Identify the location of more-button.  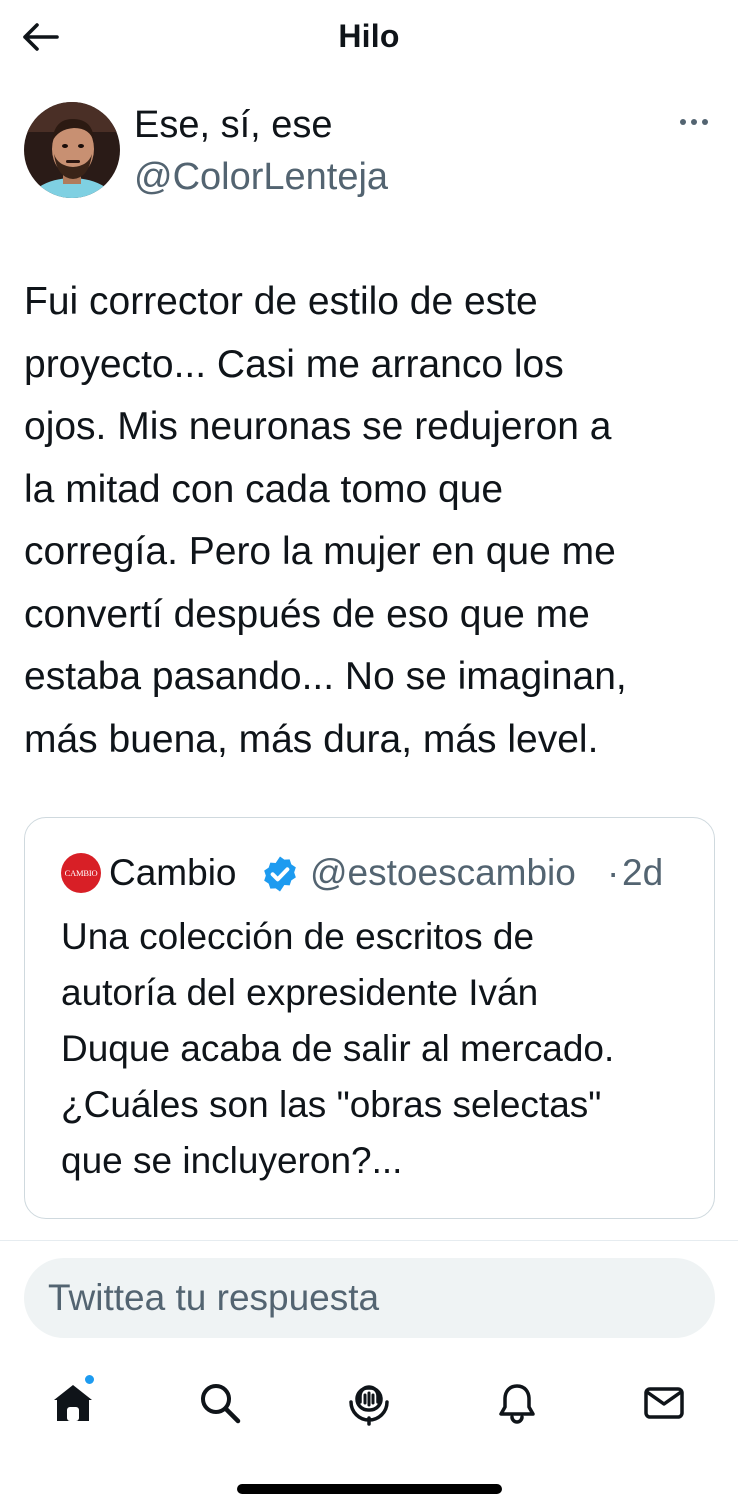
(694, 122).